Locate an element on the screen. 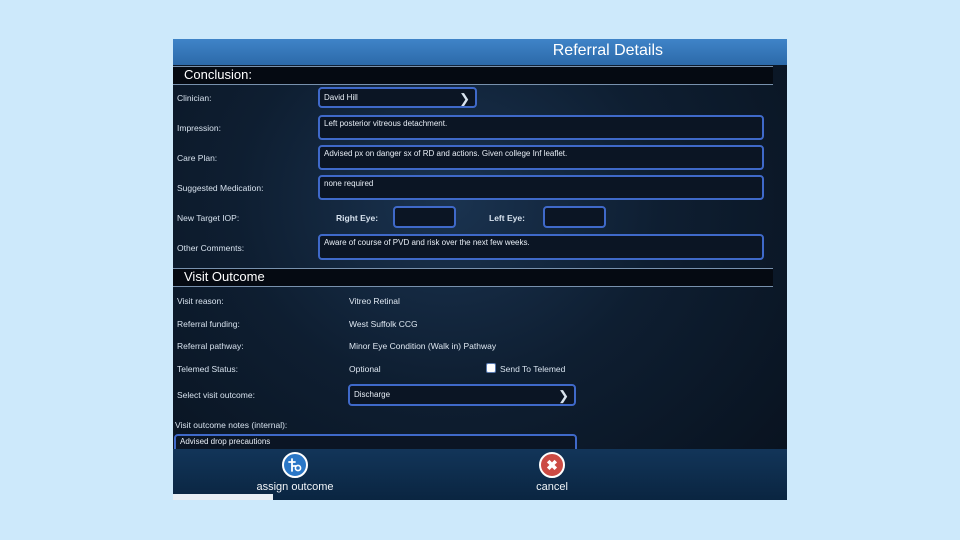  assign-outcome-label: assign outcome is located at coordinates (295, 487).